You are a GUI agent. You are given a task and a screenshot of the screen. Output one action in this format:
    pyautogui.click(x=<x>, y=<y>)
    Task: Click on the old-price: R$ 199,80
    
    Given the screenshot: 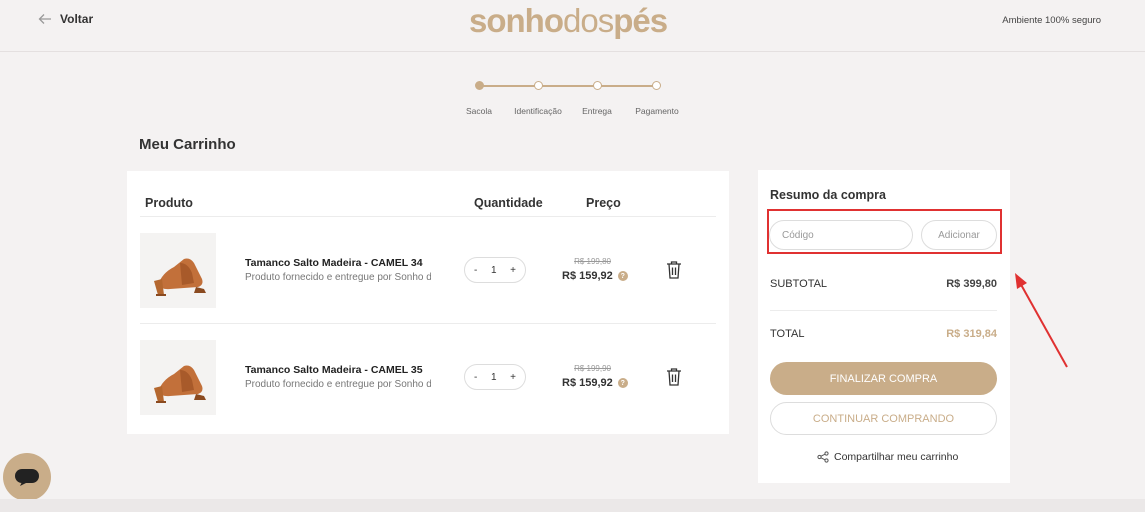 What is the action you would take?
    pyautogui.click(x=592, y=261)
    